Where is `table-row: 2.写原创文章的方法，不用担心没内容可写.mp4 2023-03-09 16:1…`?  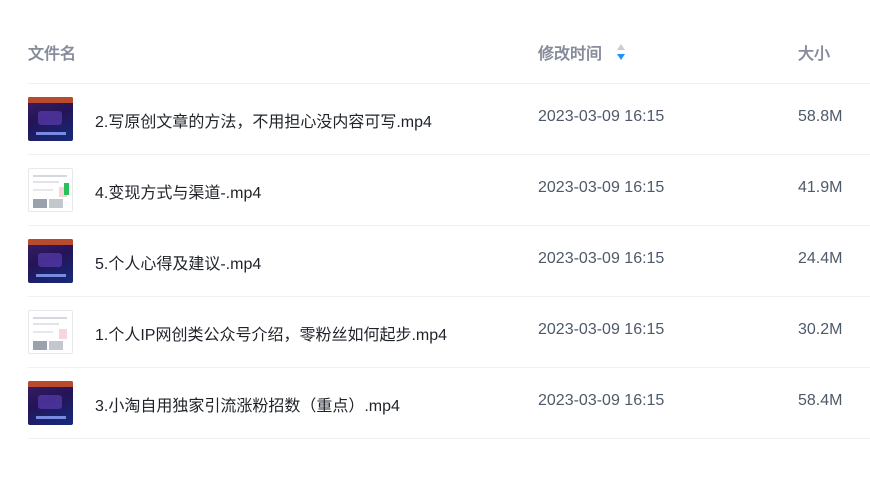
table-row: 2.写原创文章的方法，不用担心没内容可写.mp4 2023-03-09 16:1… is located at coordinates (449, 119).